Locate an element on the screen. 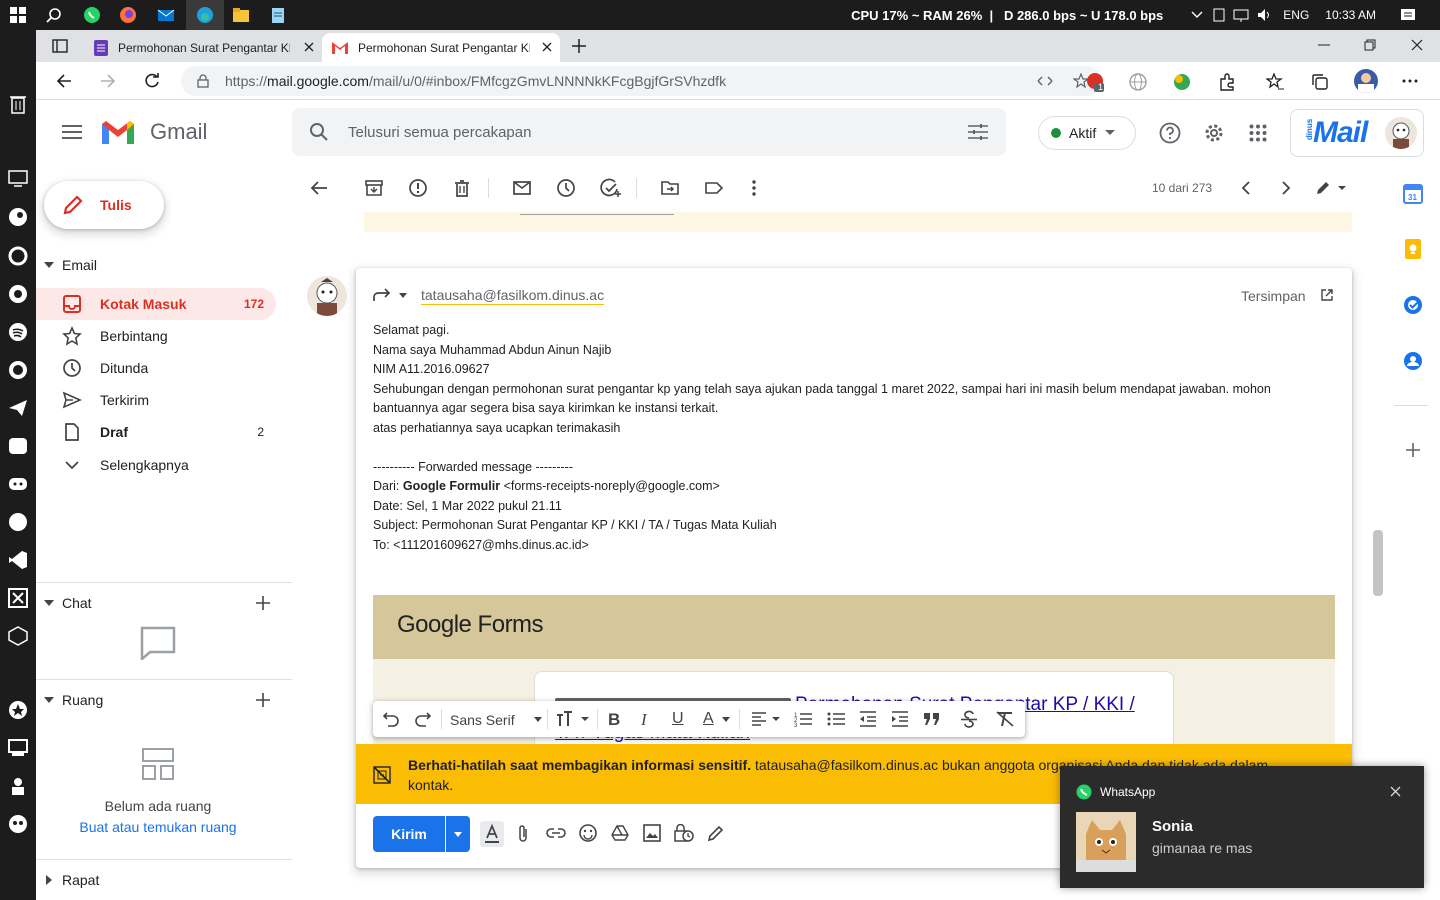  bulleted-list-icon is located at coordinates (836, 719).